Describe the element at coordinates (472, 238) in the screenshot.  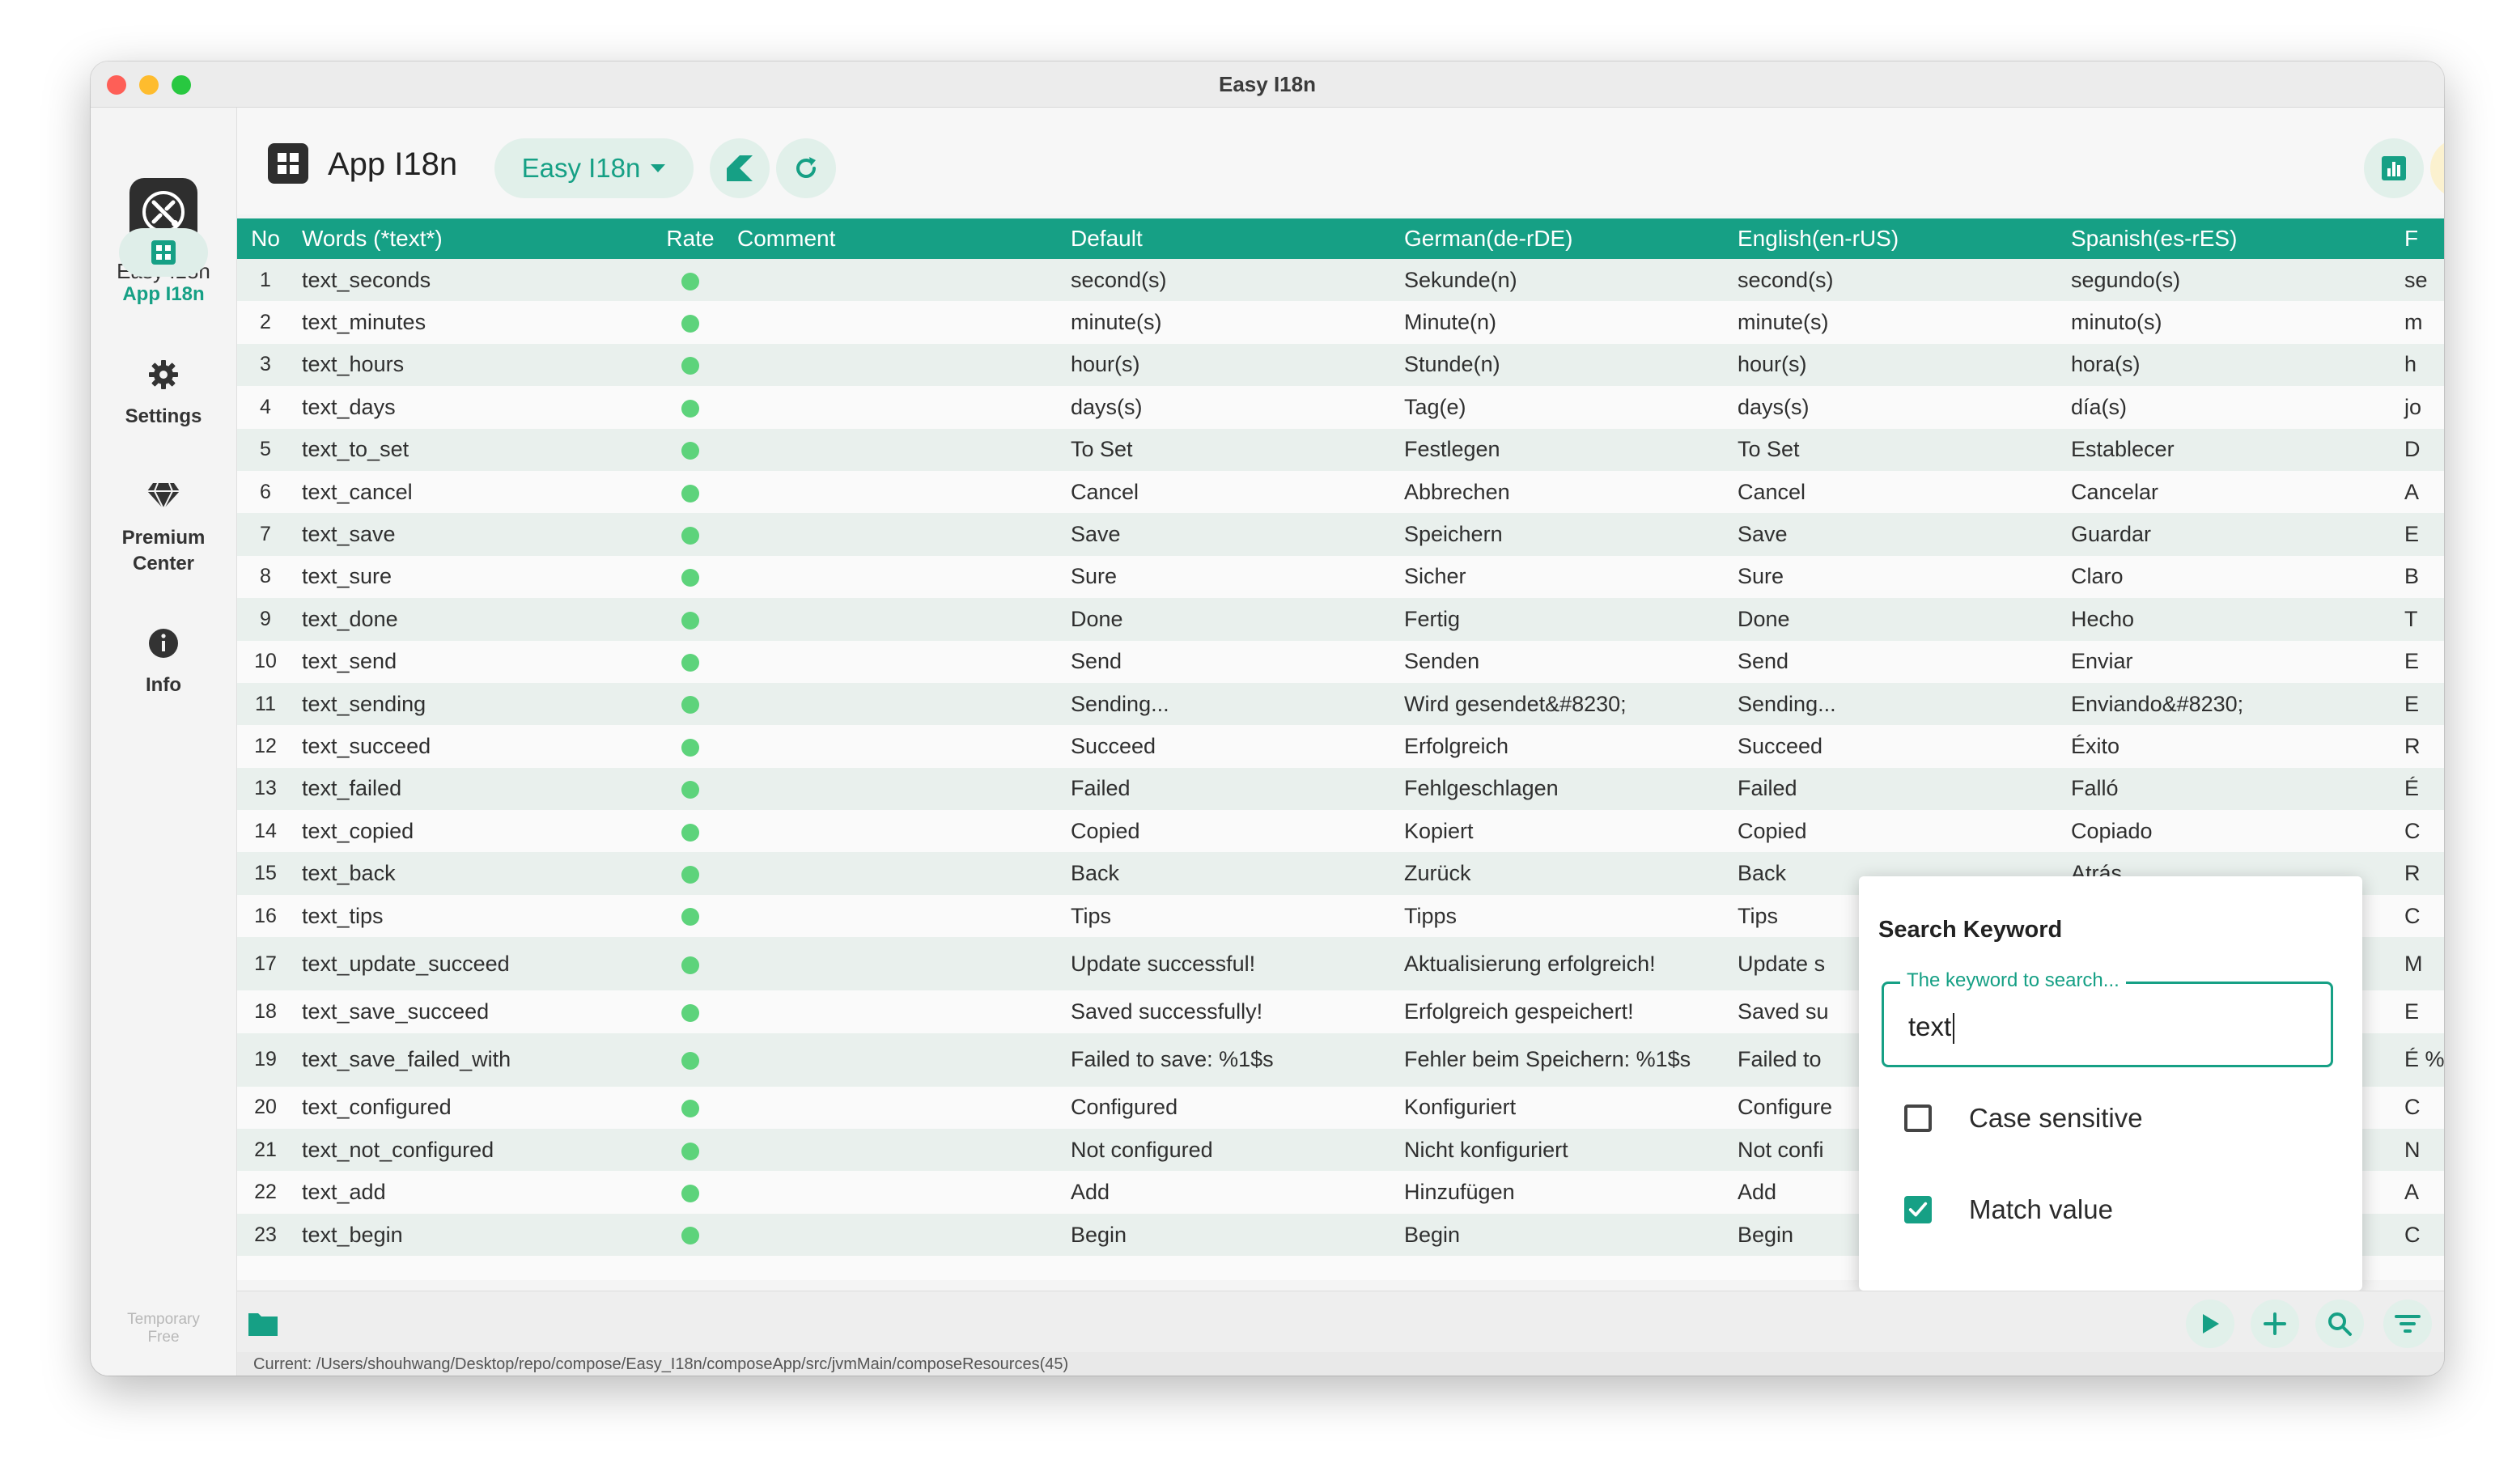
I see `column-header-words: Words (*text*)` at that location.